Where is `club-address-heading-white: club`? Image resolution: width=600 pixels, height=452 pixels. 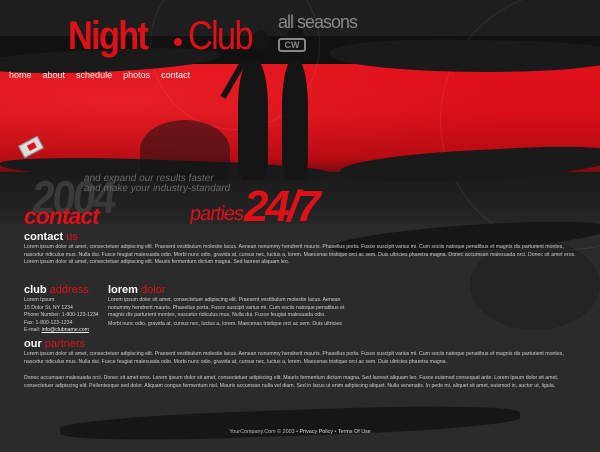 club-address-heading-white: club is located at coordinates (35, 290).